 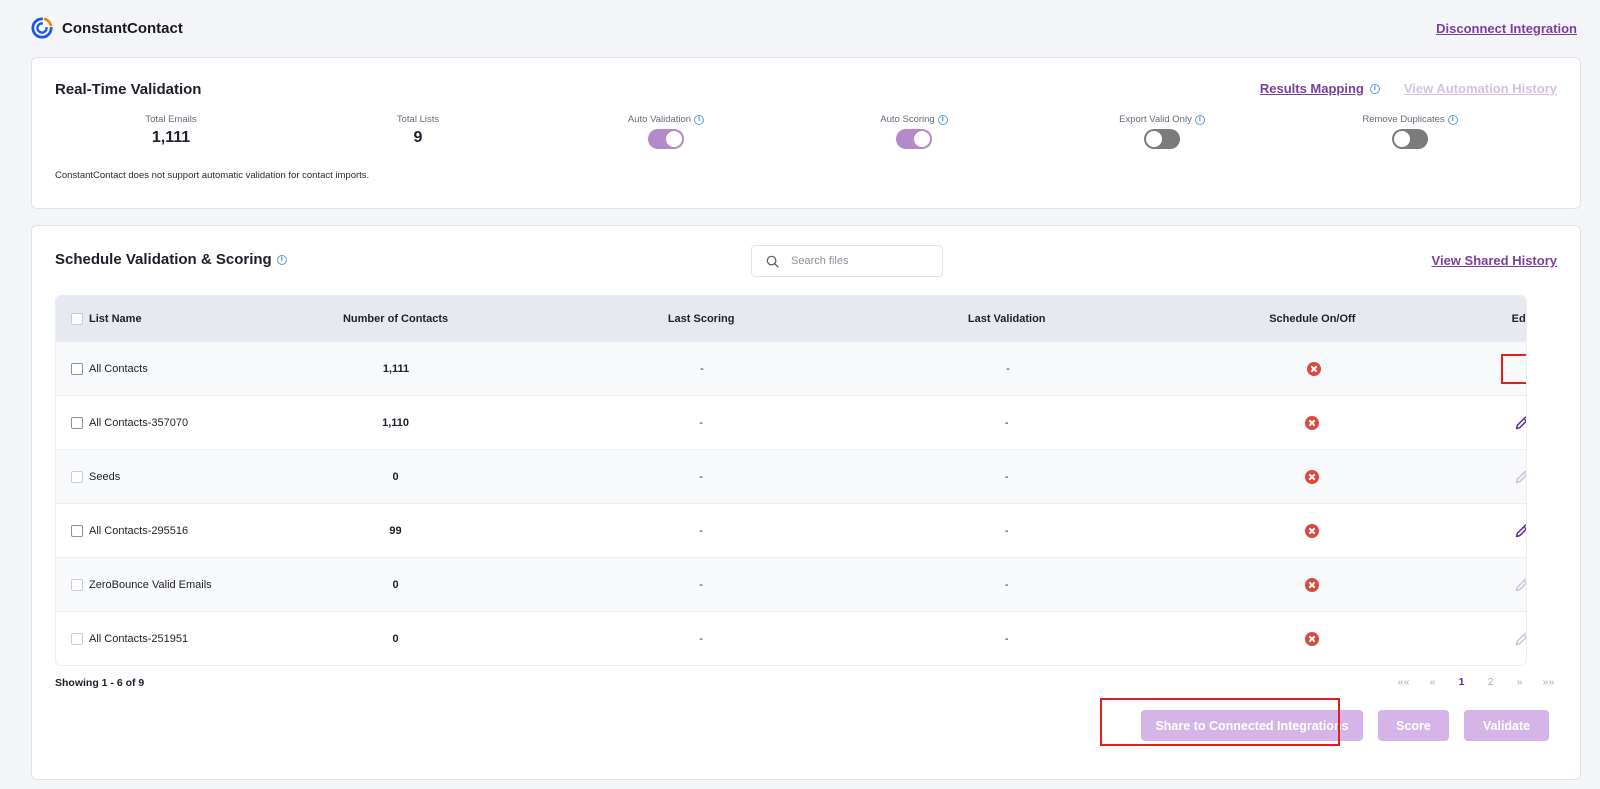 I want to click on auto-scoring-toggle, so click(x=914, y=139).